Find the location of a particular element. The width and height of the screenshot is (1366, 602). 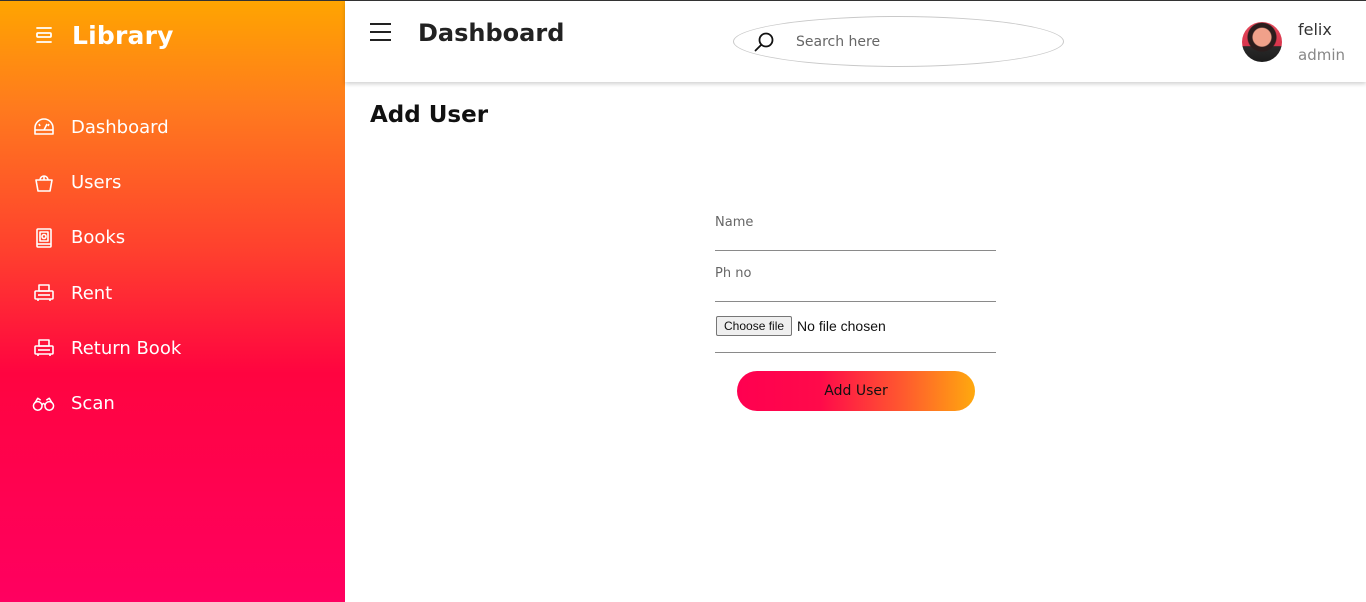

sidebar-item-label: Return Book is located at coordinates (126, 348).